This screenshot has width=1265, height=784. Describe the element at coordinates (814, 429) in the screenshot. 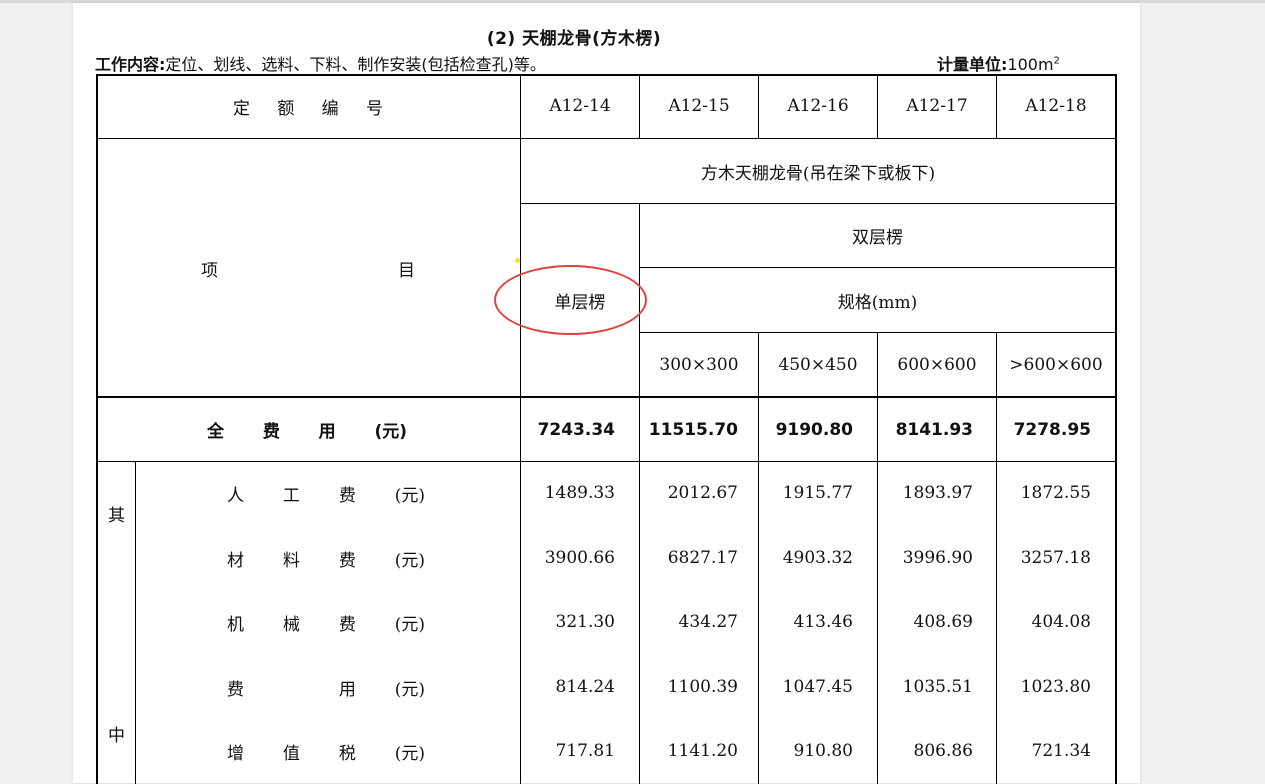

I see `total-cell: 9190.80` at that location.